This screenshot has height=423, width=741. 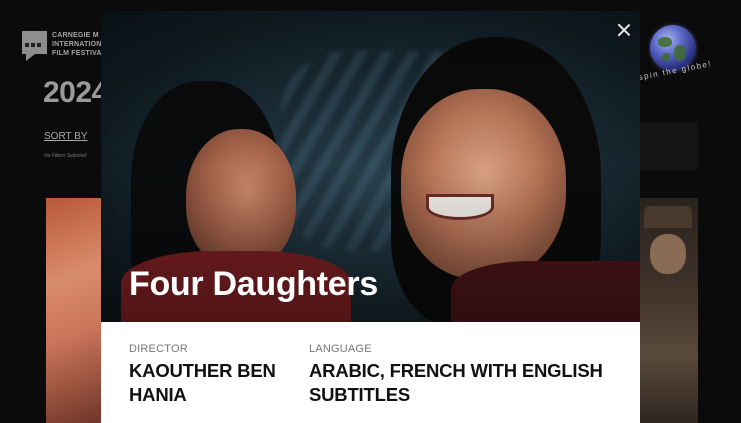 What do you see at coordinates (253, 284) in the screenshot?
I see `film-title: Four Daughters` at bounding box center [253, 284].